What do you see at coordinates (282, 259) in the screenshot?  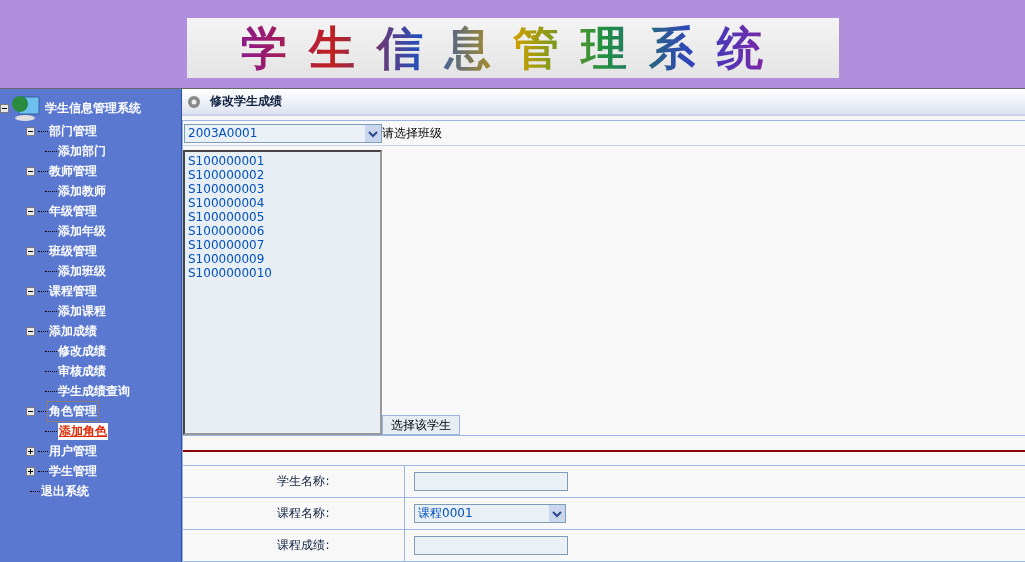 I see `list-option: S100000009` at bounding box center [282, 259].